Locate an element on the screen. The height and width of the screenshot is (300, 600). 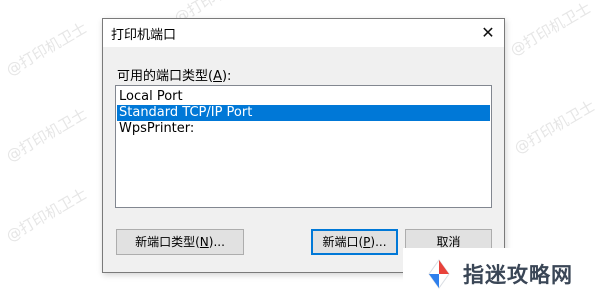
dialog-titlebar: 打印机端口 ✕ is located at coordinates (303, 33).